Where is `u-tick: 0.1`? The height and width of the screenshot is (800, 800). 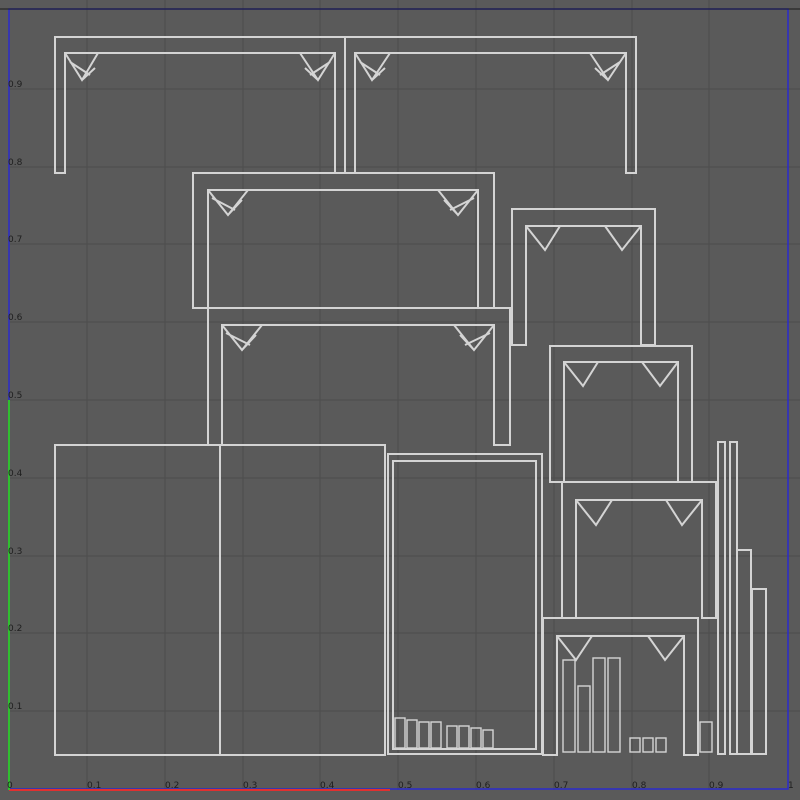
u-tick: 0.1 is located at coordinates (94, 786).